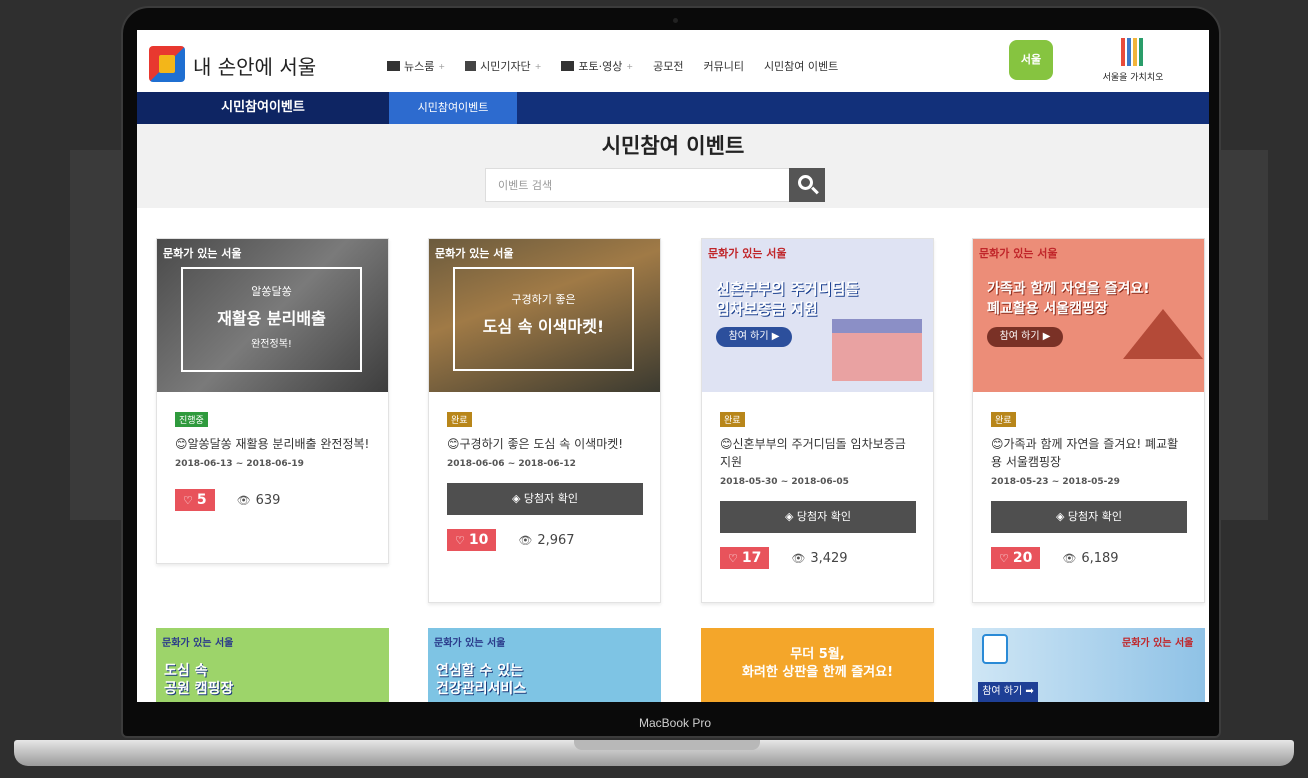 Image resolution: width=1308 pixels, height=778 pixels. I want to click on pen-icon, so click(471, 66).